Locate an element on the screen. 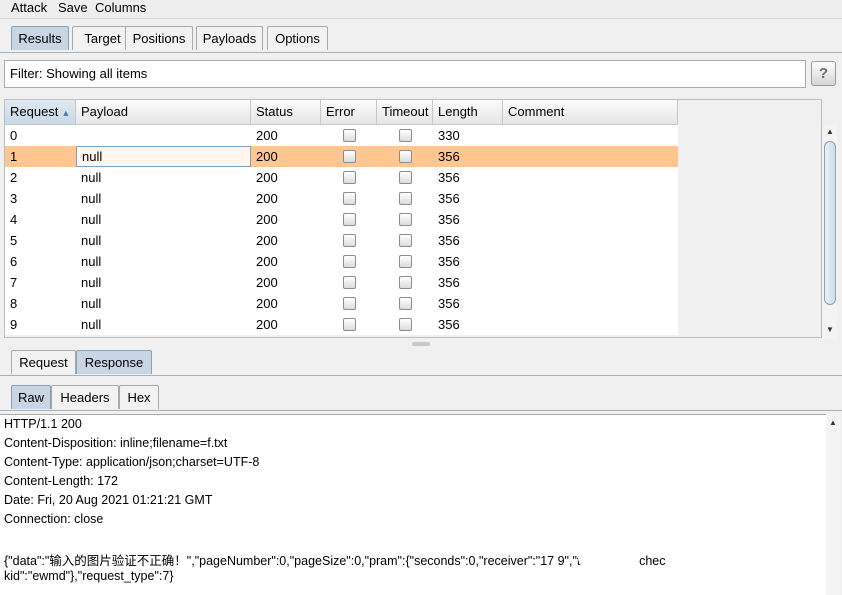  tab-raw: Raw is located at coordinates (31, 397).